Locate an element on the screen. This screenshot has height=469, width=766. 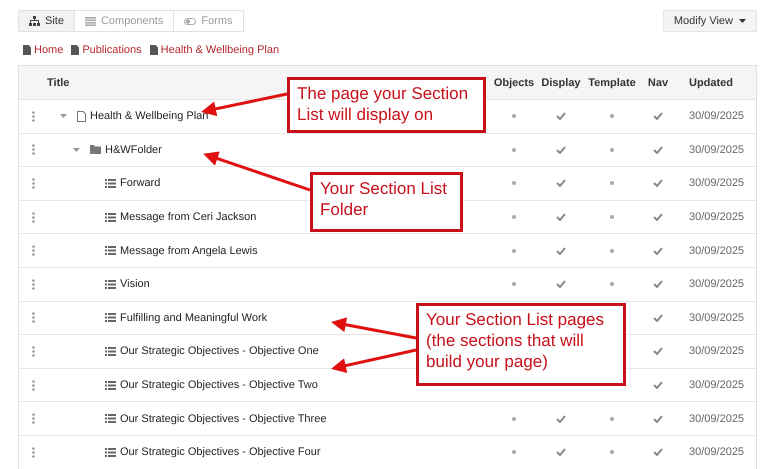
callout-note: The page your Section List will display on is located at coordinates (386, 105).